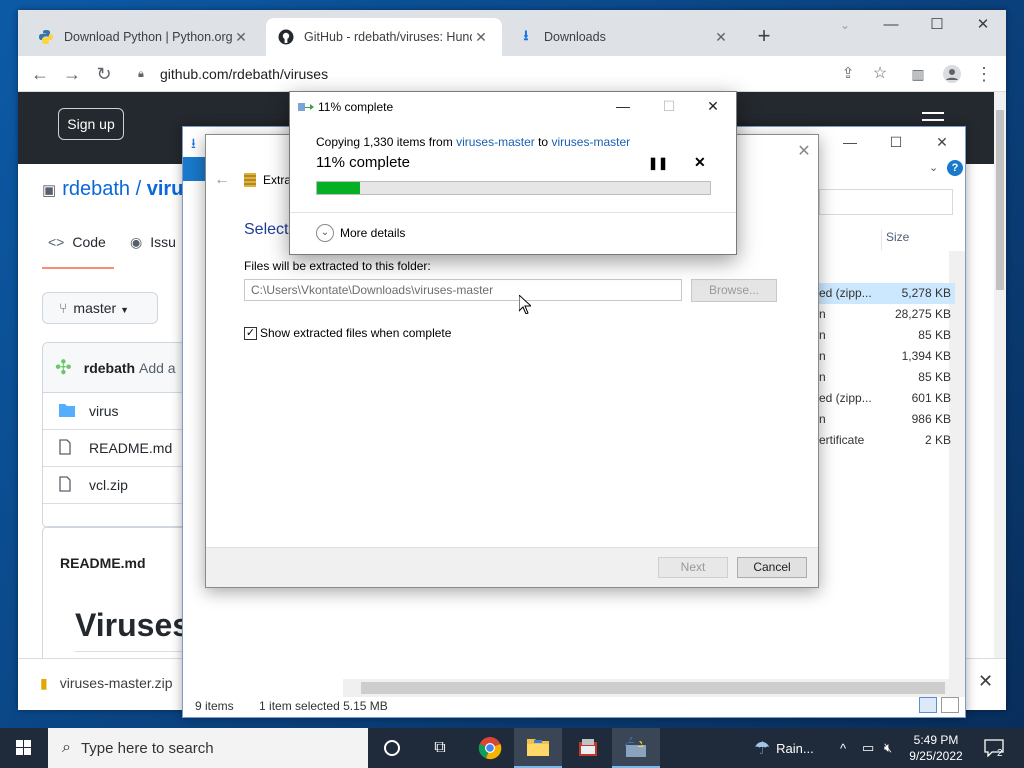 This screenshot has height=768, width=1024. I want to click on tab-search-icon: ⌄, so click(845, 25).